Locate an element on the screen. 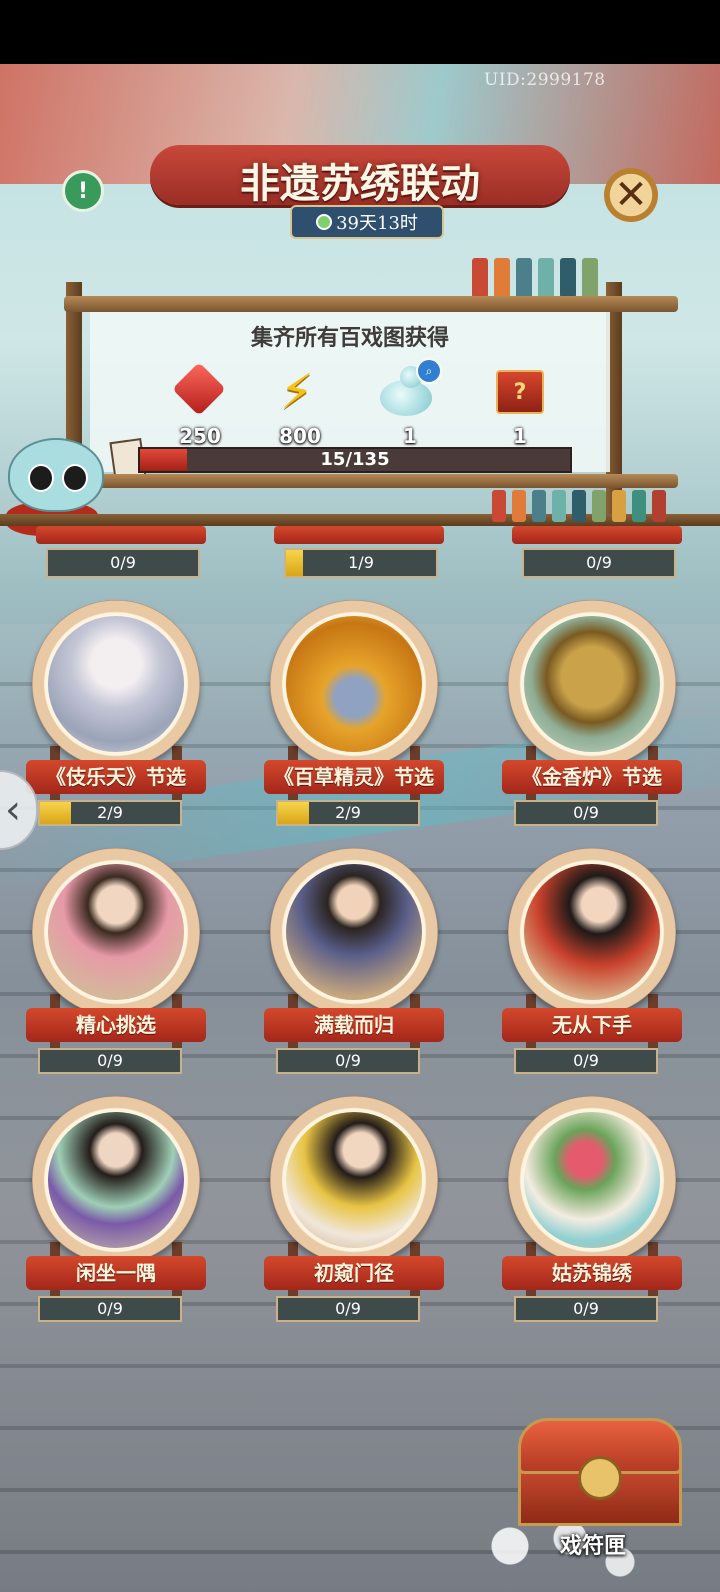 This screenshot has width=720, height=1592. card-title: 满载而归 is located at coordinates (354, 1025).